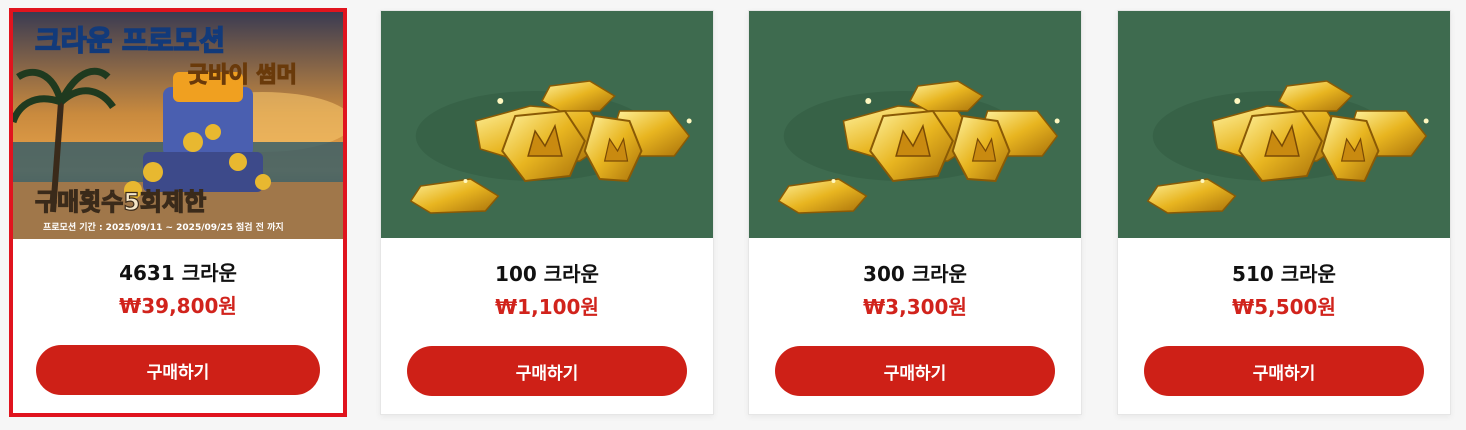 This screenshot has height=430, width=1466. Describe the element at coordinates (915, 274) in the screenshot. I see `product-name: 300 크라운` at that location.